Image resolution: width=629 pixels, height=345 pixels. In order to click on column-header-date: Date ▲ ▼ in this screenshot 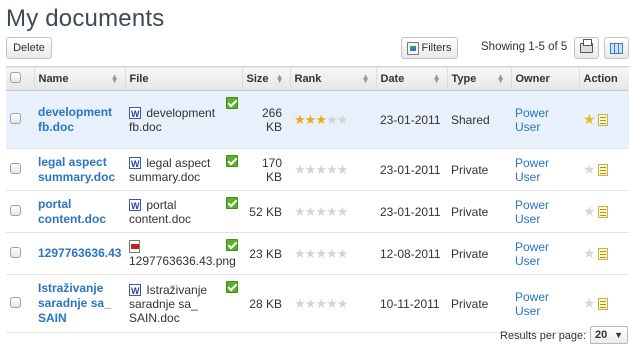, I will do `click(412, 78)`.